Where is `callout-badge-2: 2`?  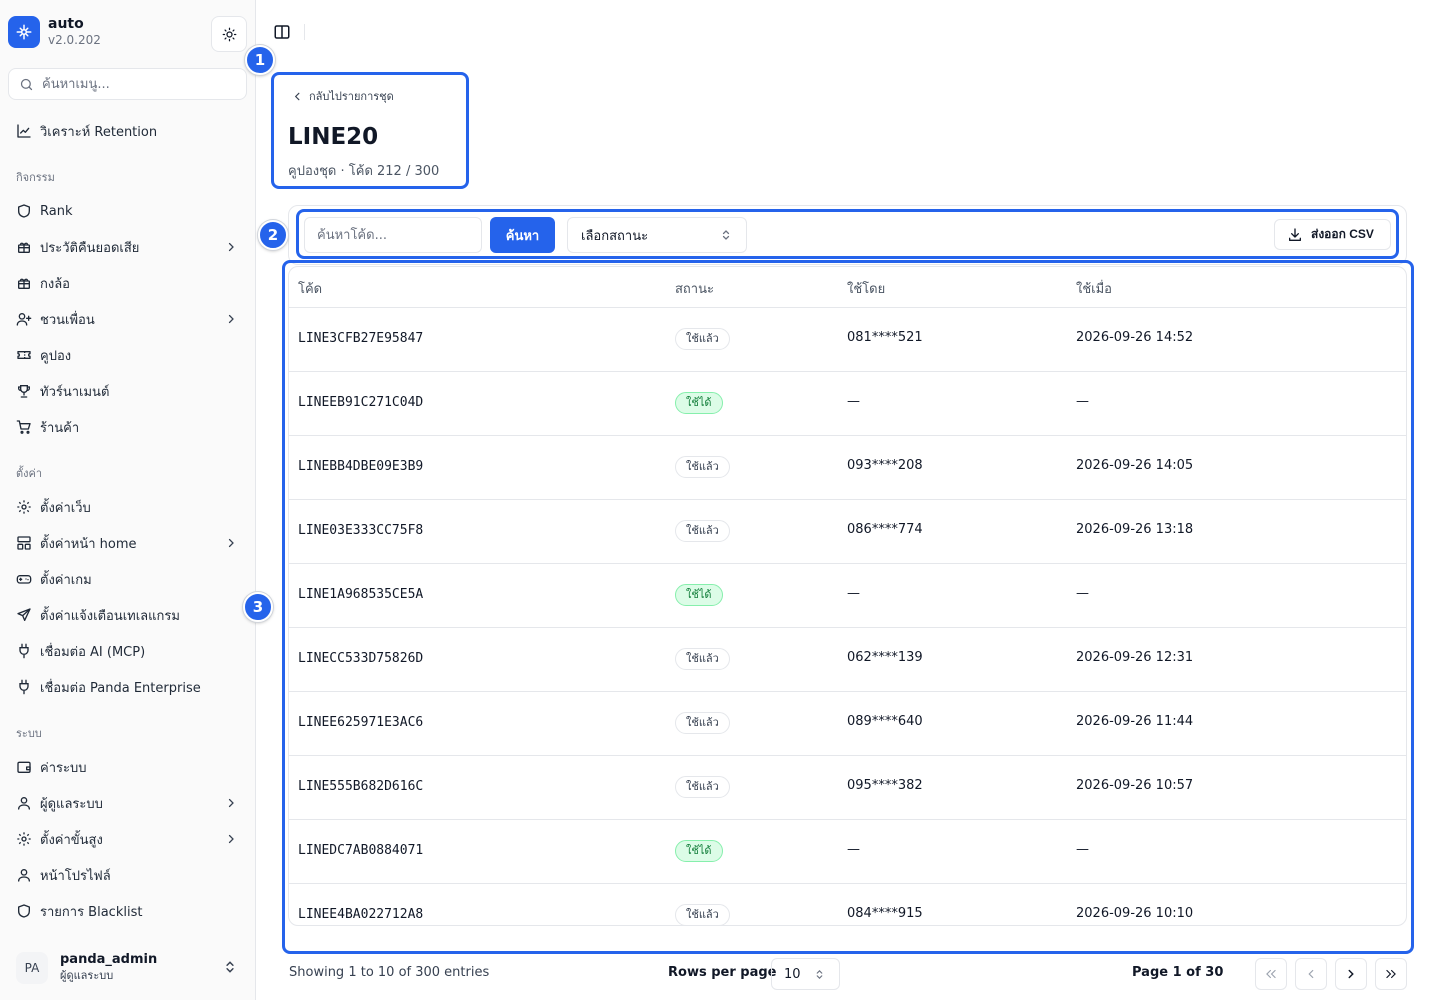 callout-badge-2: 2 is located at coordinates (273, 235).